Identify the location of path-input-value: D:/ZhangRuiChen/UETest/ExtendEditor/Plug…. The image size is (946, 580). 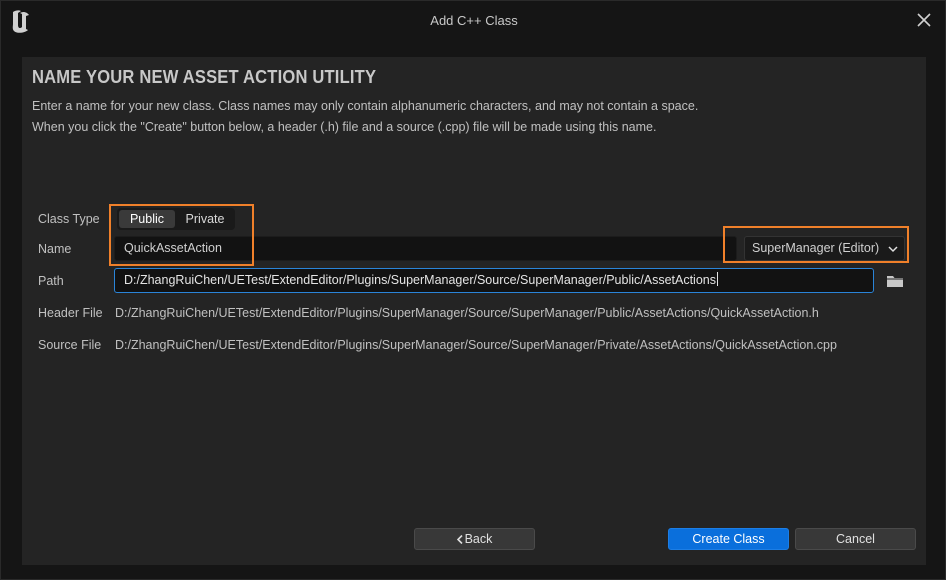
(420, 280).